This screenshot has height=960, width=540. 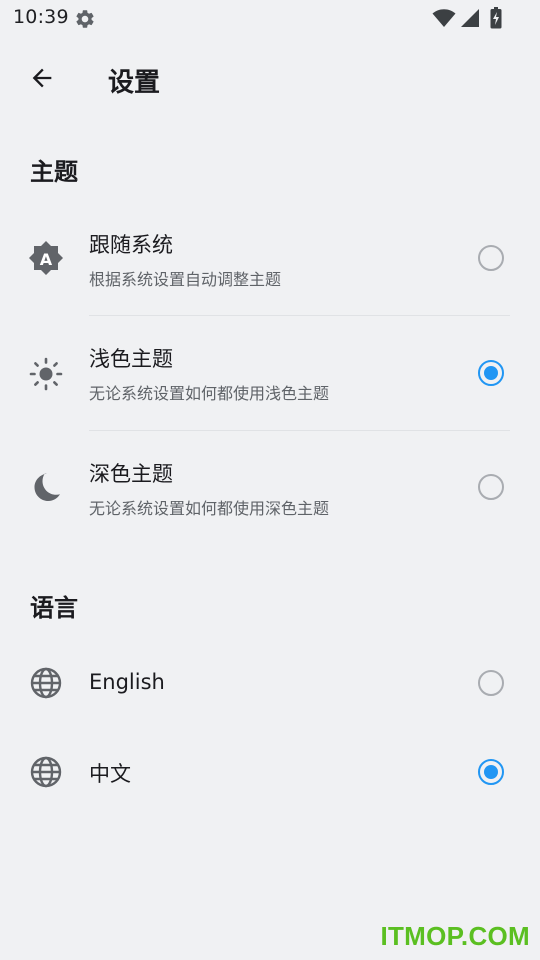 What do you see at coordinates (54, 172) in the screenshot?
I see `theme-section-header: 主题` at bounding box center [54, 172].